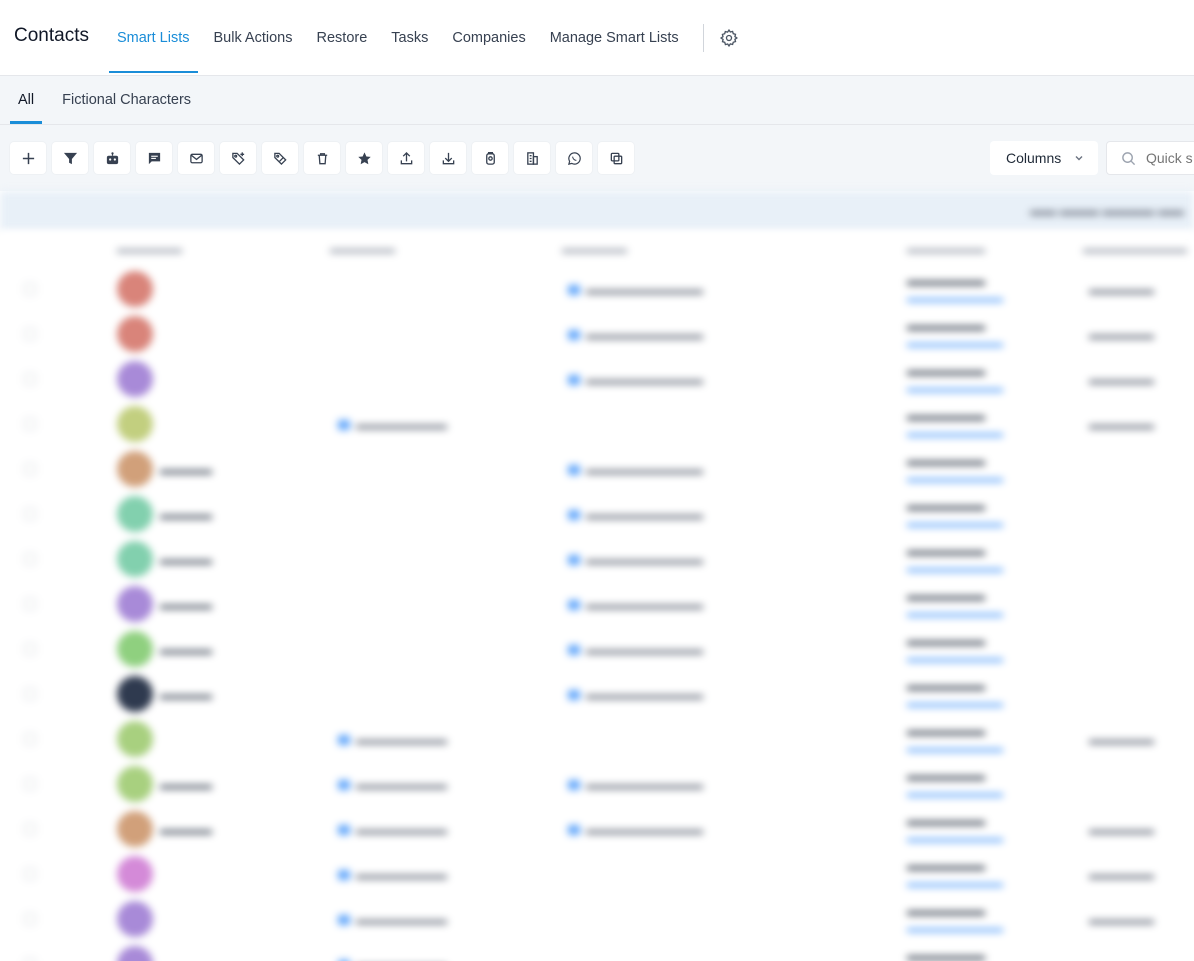 The image size is (1194, 961). I want to click on remove-tag-icon, so click(280, 158).